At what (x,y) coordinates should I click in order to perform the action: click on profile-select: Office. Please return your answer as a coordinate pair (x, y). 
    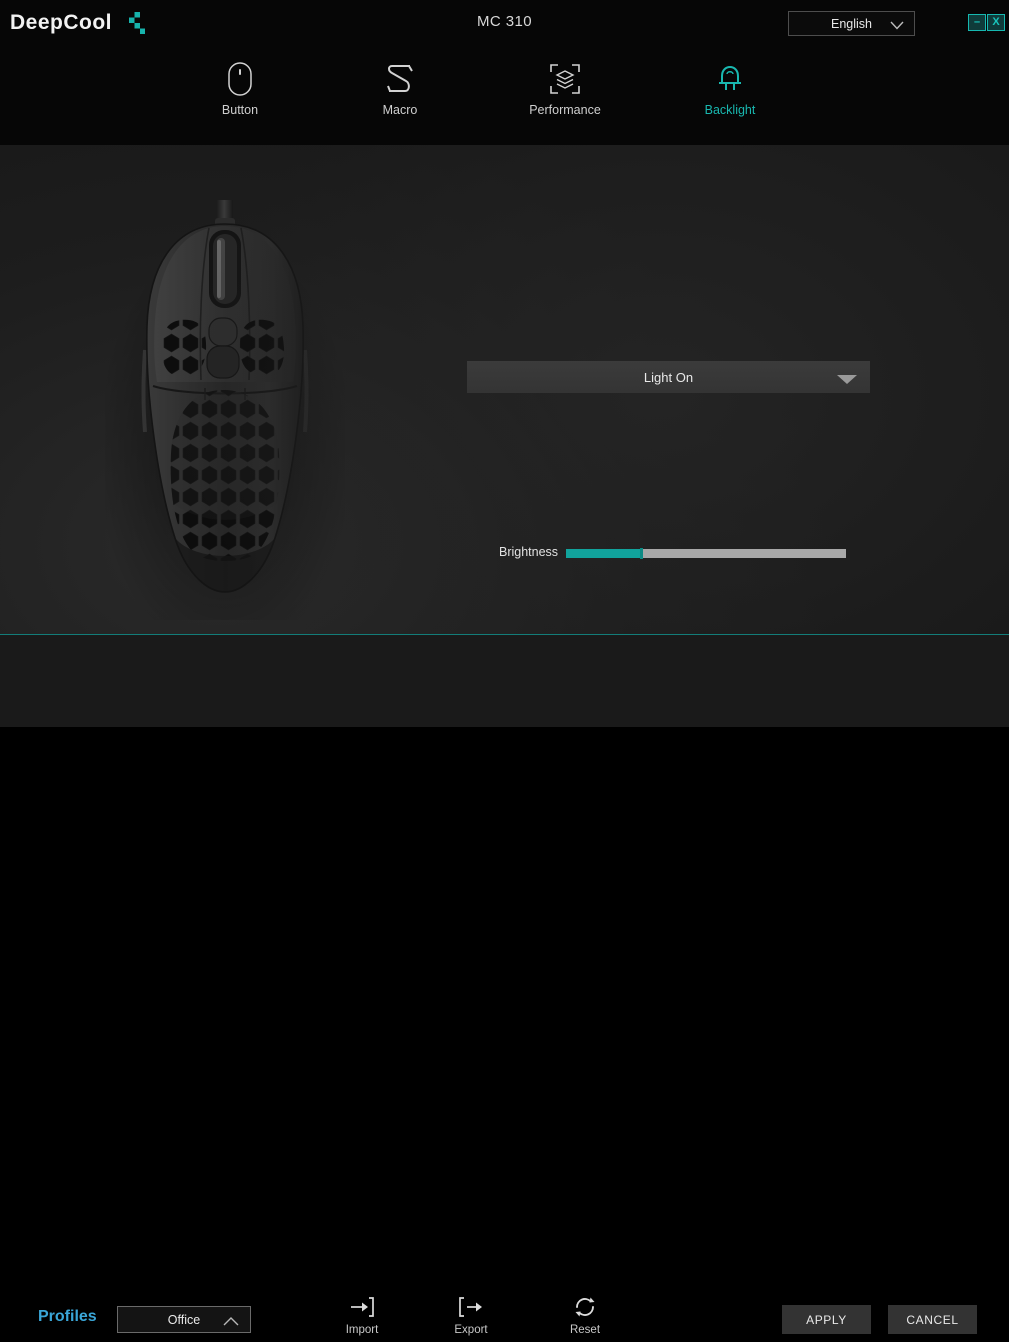
    Looking at the image, I should click on (184, 1319).